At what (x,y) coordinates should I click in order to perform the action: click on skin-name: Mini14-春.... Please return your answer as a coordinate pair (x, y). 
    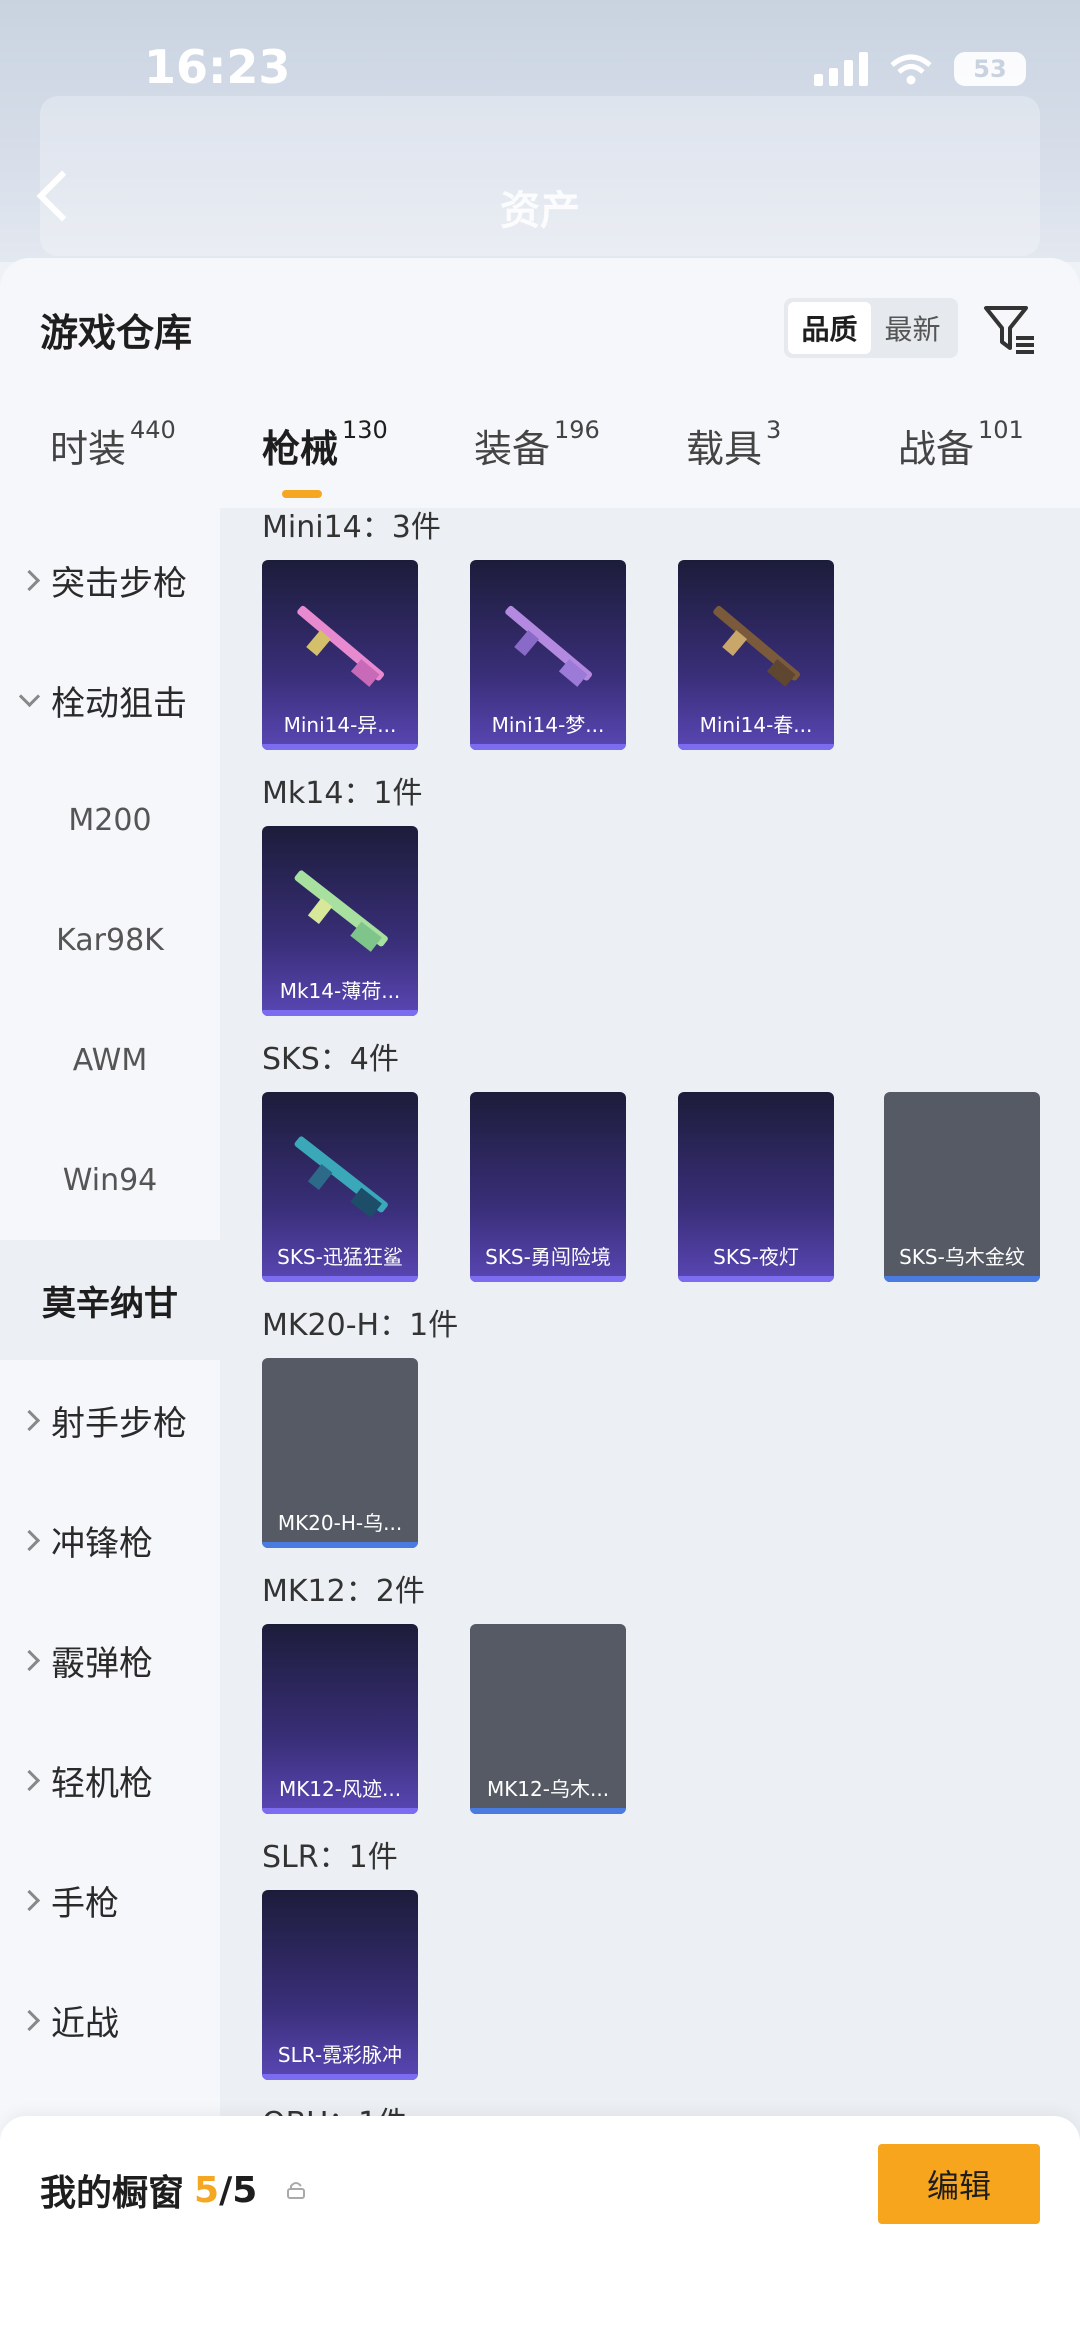
    Looking at the image, I should click on (756, 725).